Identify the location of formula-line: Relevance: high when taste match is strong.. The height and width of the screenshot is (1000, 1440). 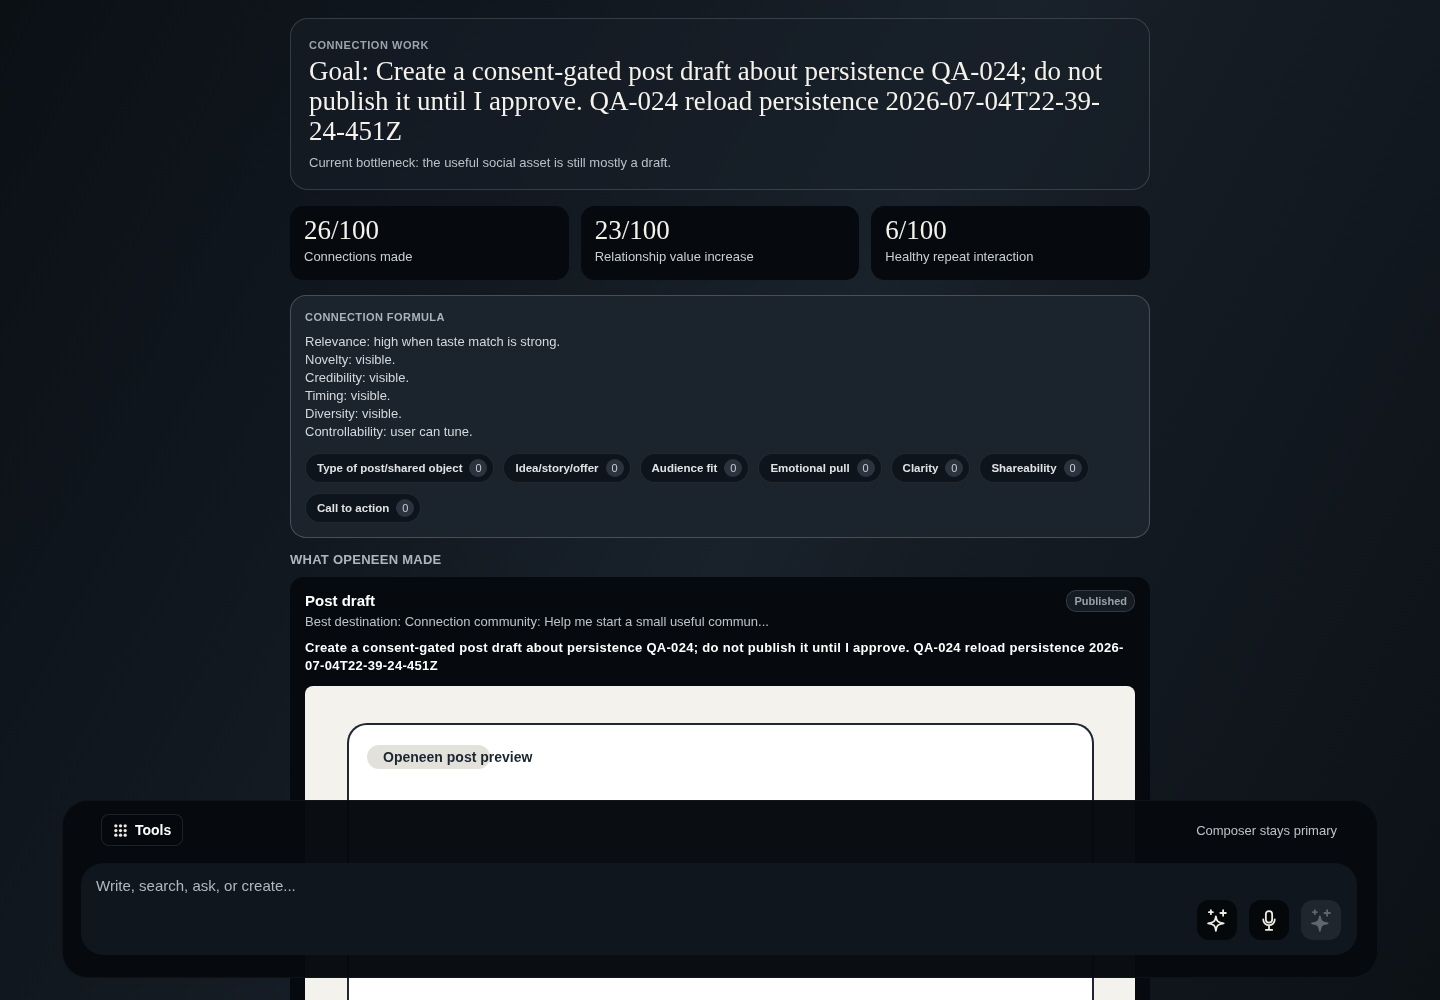
(433, 342).